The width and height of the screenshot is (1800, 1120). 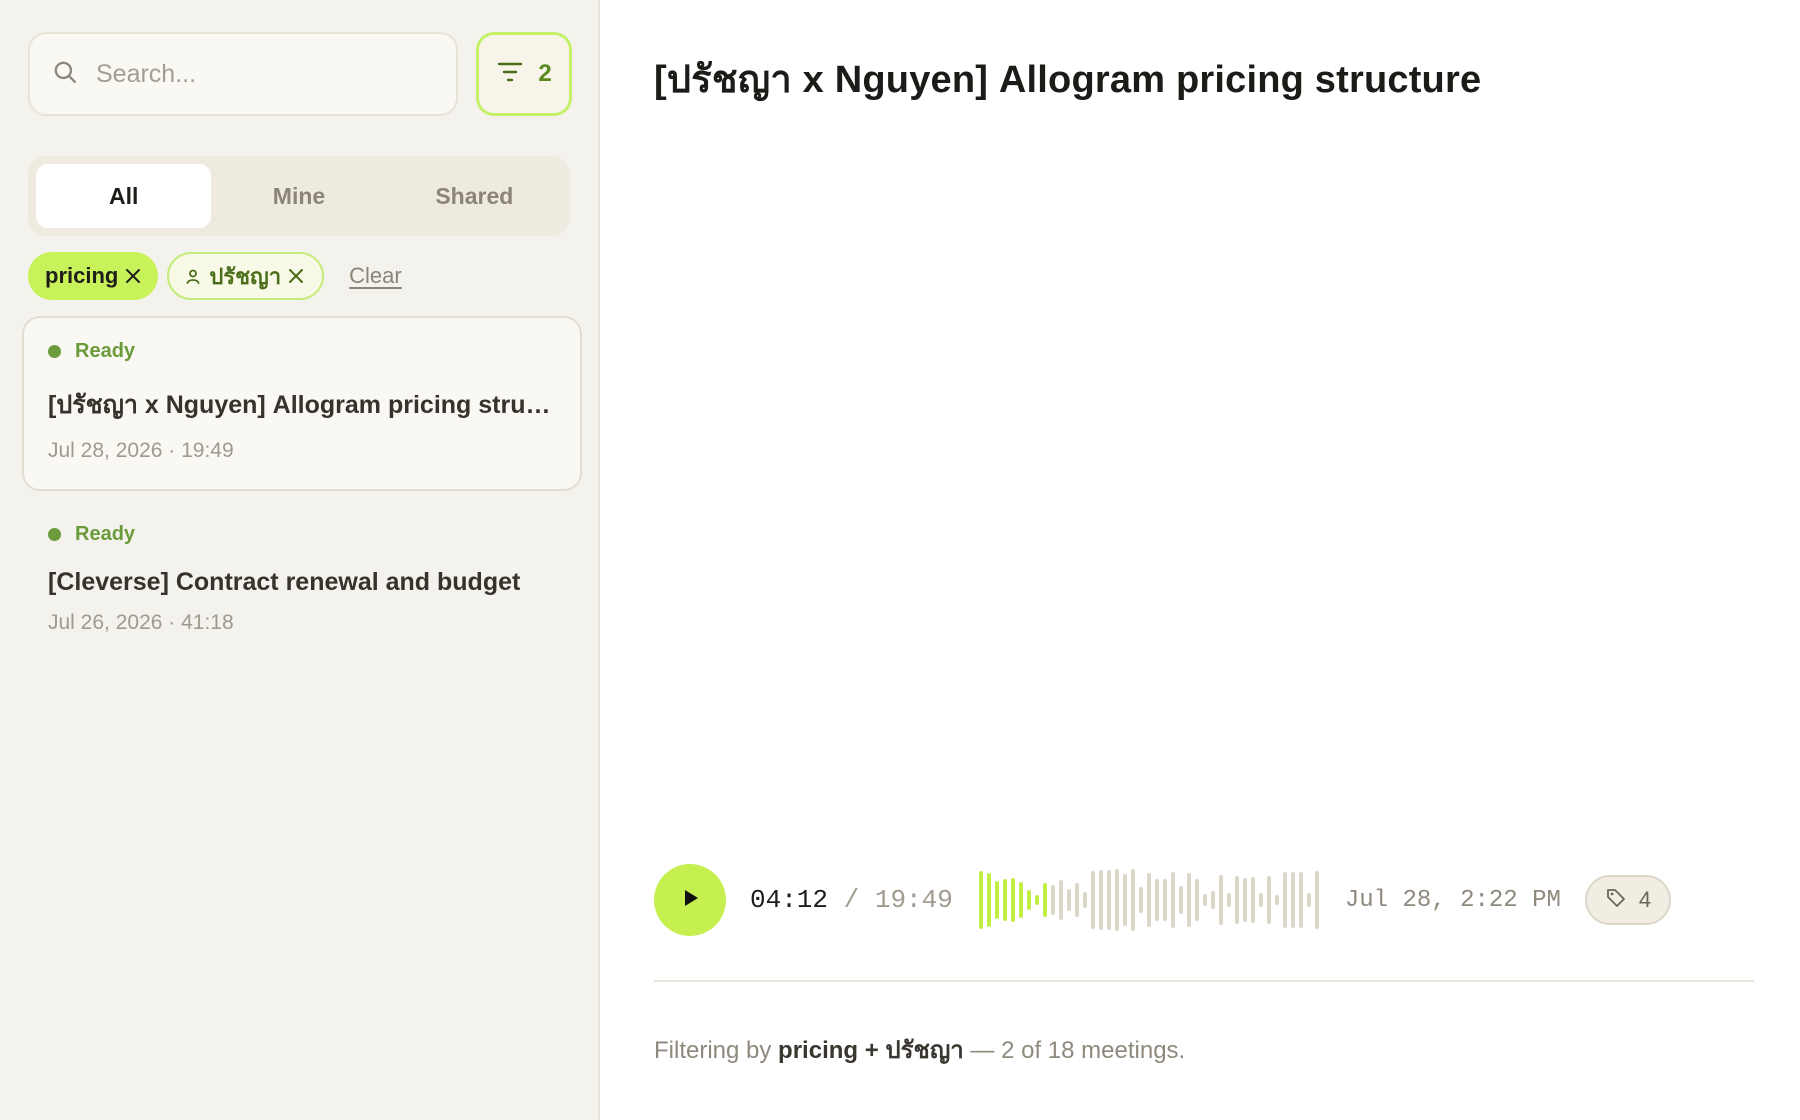 What do you see at coordinates (141, 450) in the screenshot?
I see `meeting-meta: Jul 28, 2026 · 19:49` at bounding box center [141, 450].